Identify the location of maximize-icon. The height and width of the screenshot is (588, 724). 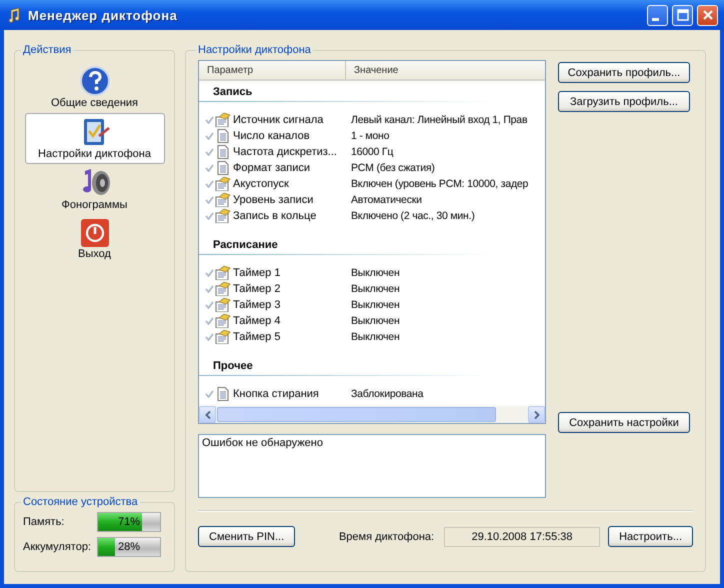
(682, 15).